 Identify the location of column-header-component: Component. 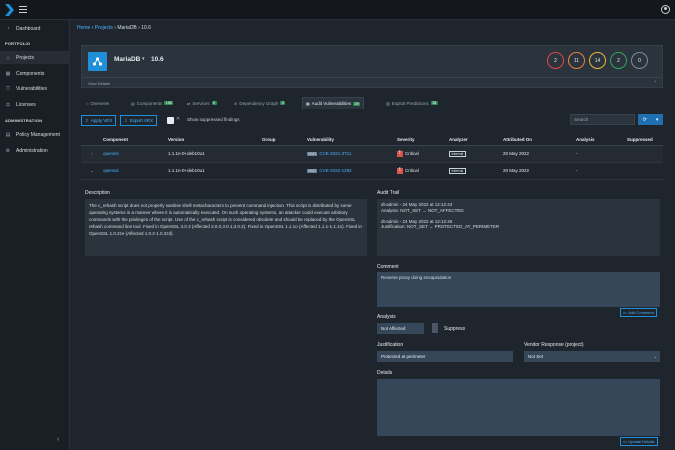
(133, 140).